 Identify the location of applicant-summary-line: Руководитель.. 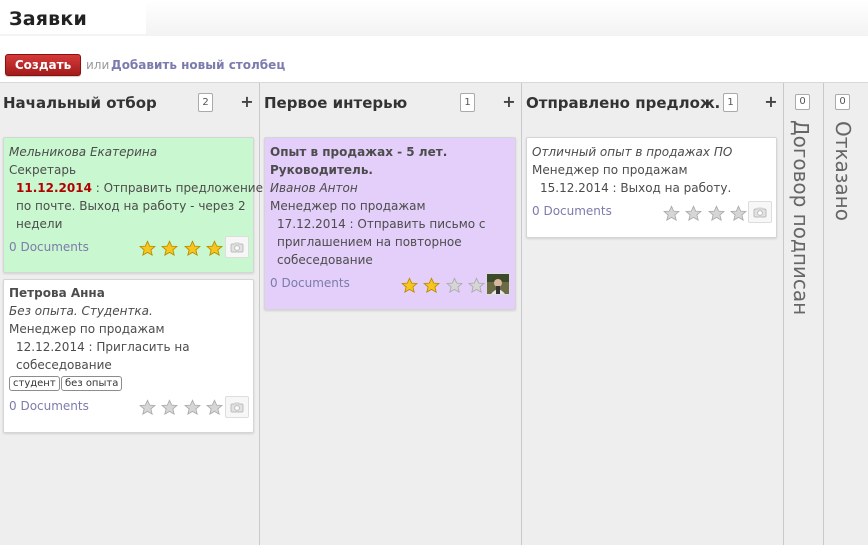
(321, 170).